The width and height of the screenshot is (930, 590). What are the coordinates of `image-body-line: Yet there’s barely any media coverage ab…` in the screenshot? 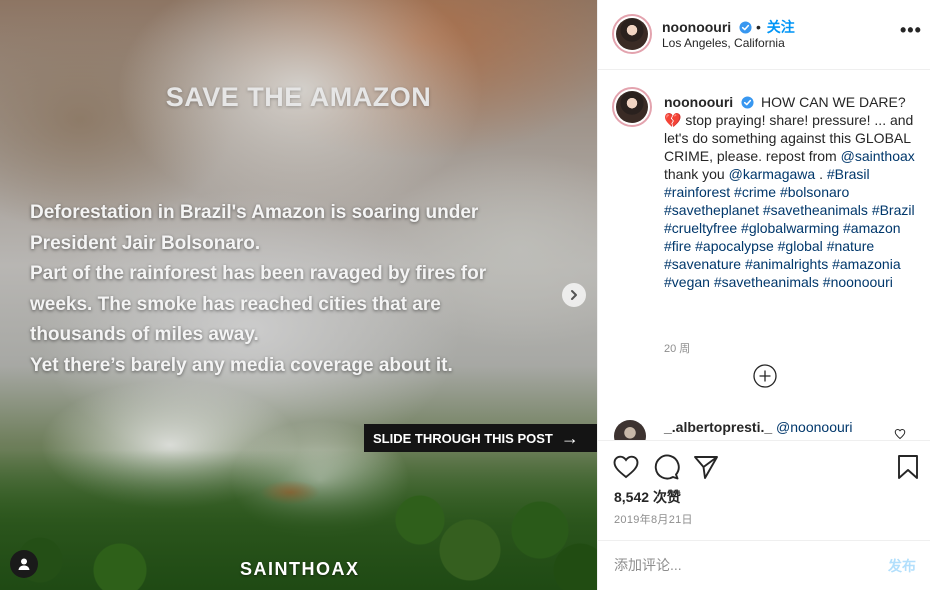 It's located at (241, 365).